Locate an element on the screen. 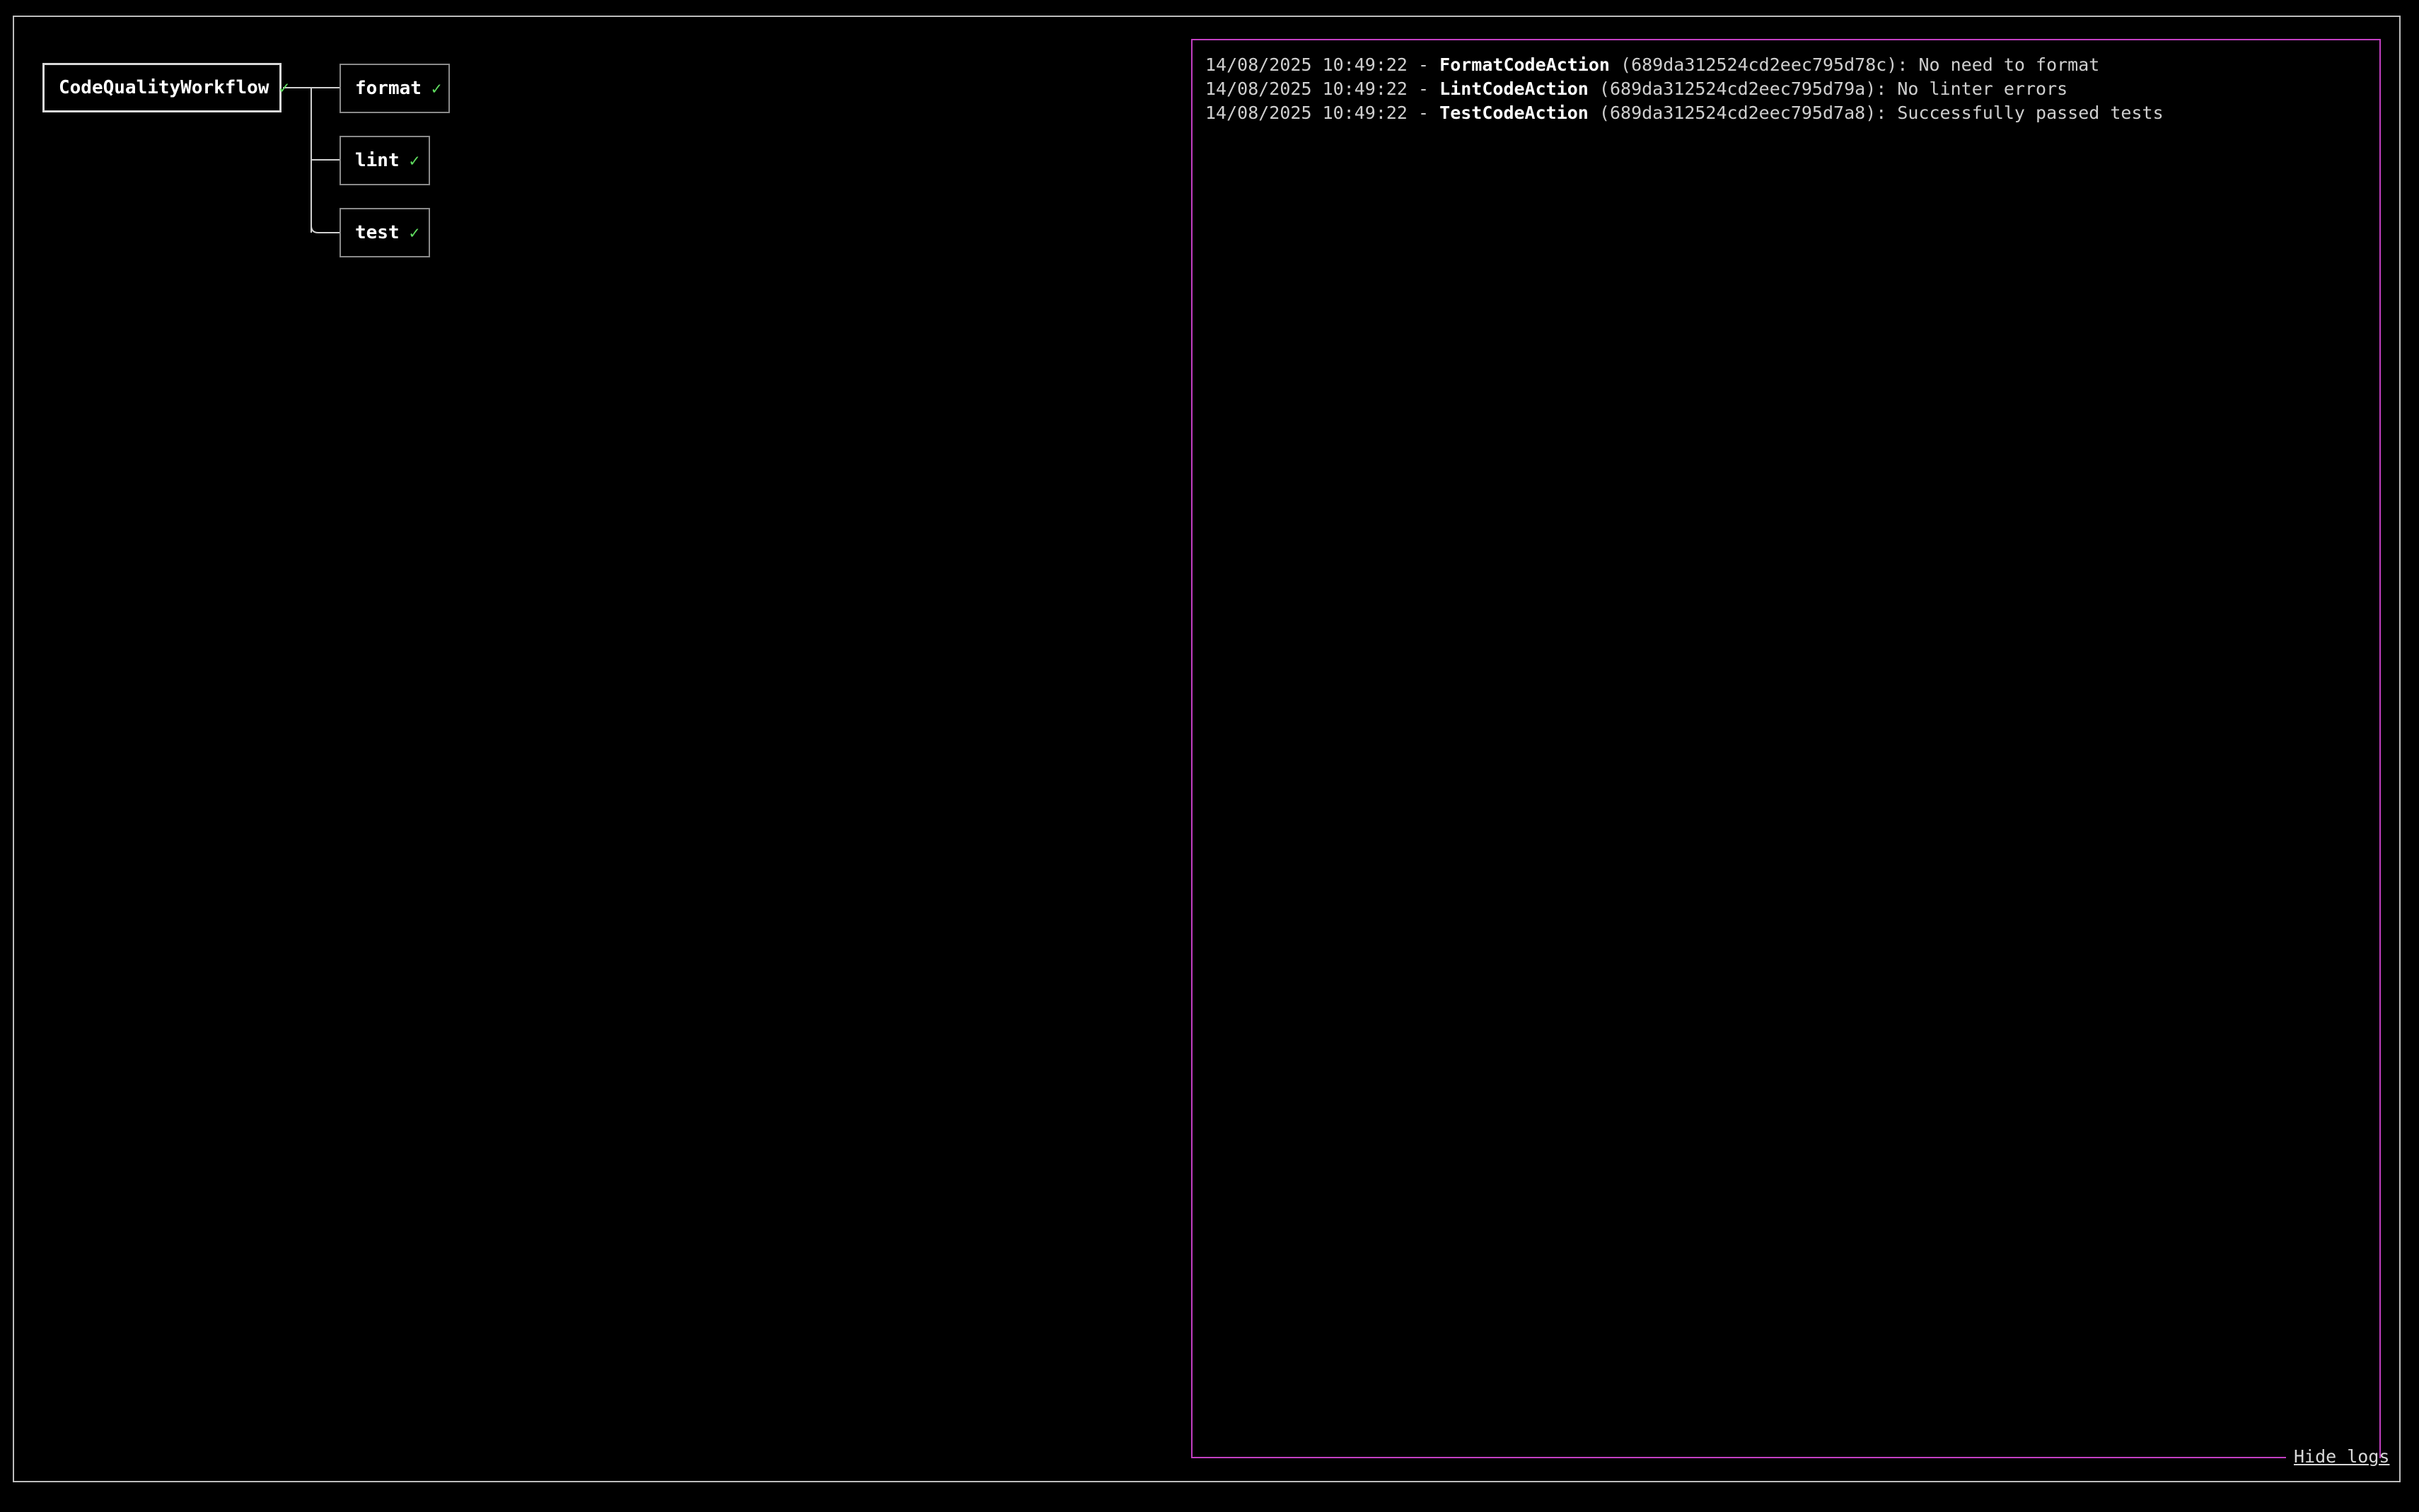  log-message: : No linter errors is located at coordinates (1972, 88).